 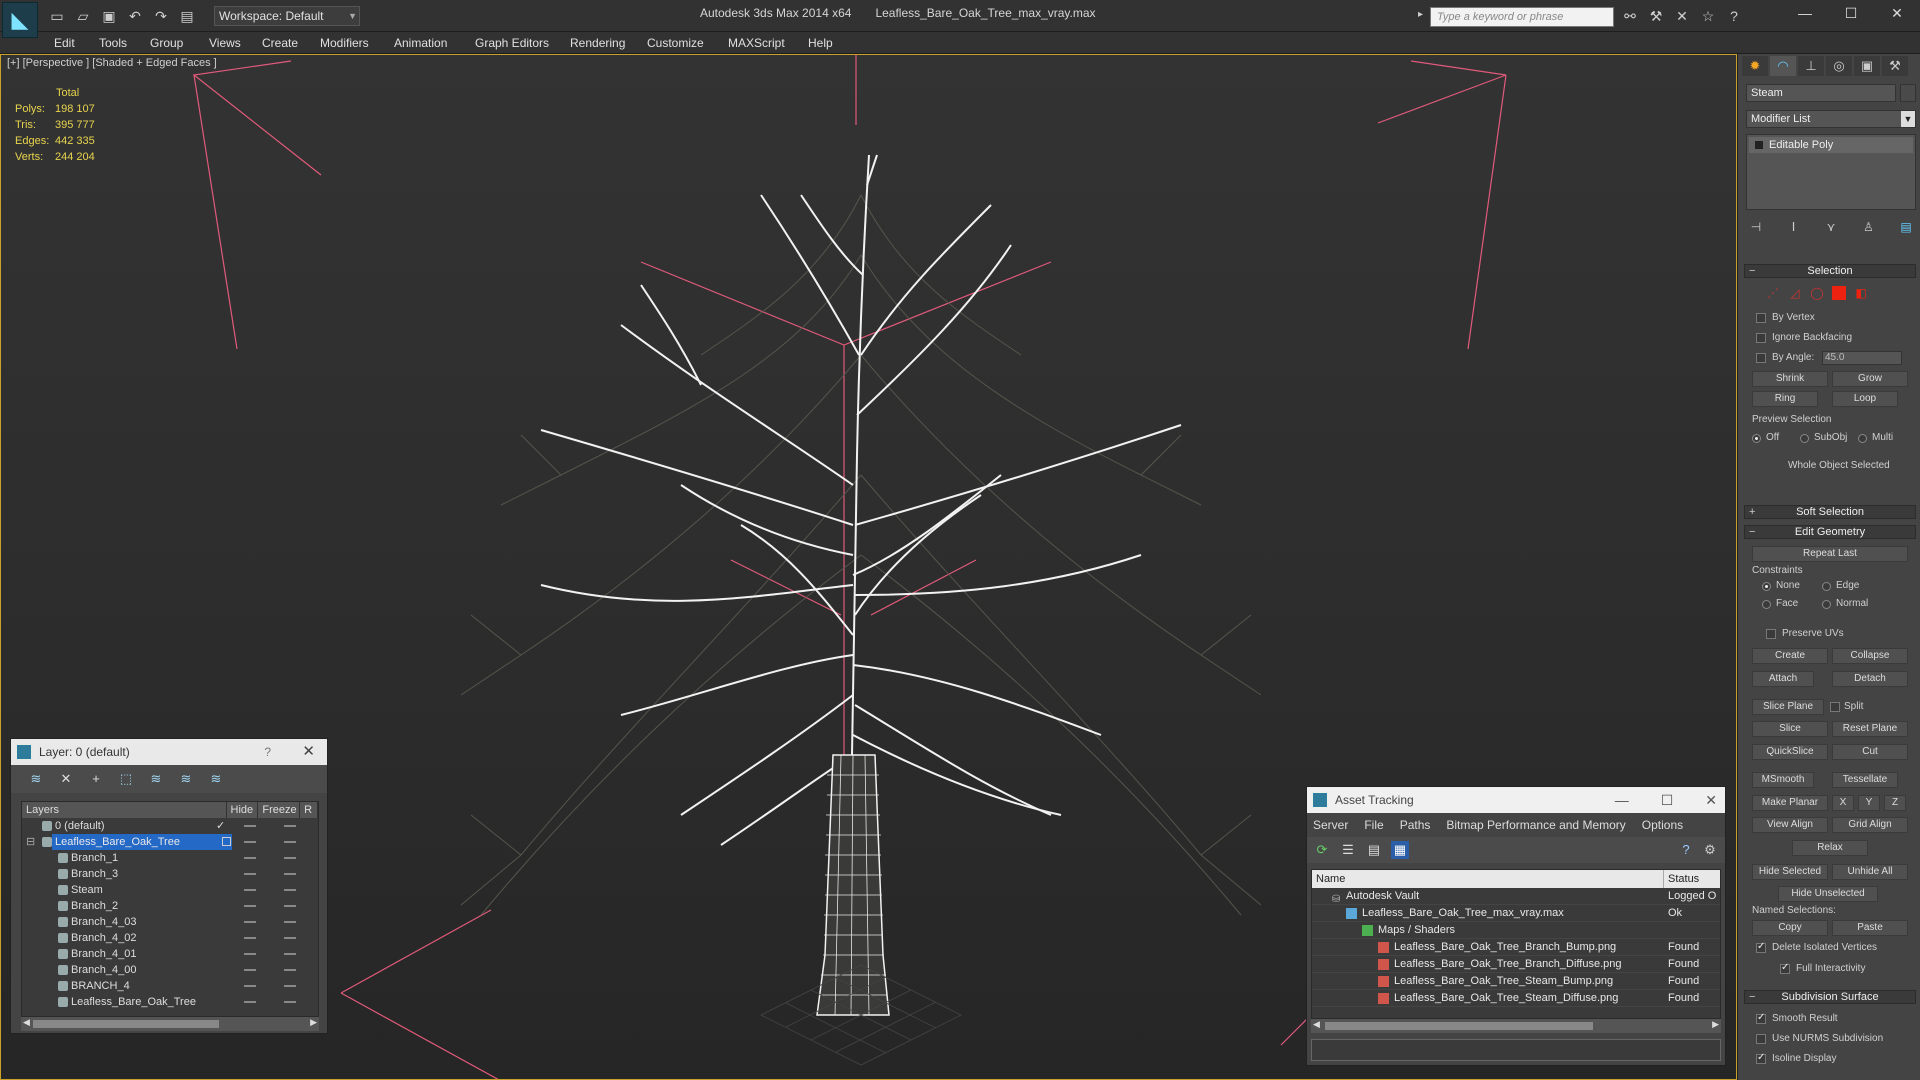 What do you see at coordinates (96, 779) in the screenshot?
I see `add-to-layer-icon: +` at bounding box center [96, 779].